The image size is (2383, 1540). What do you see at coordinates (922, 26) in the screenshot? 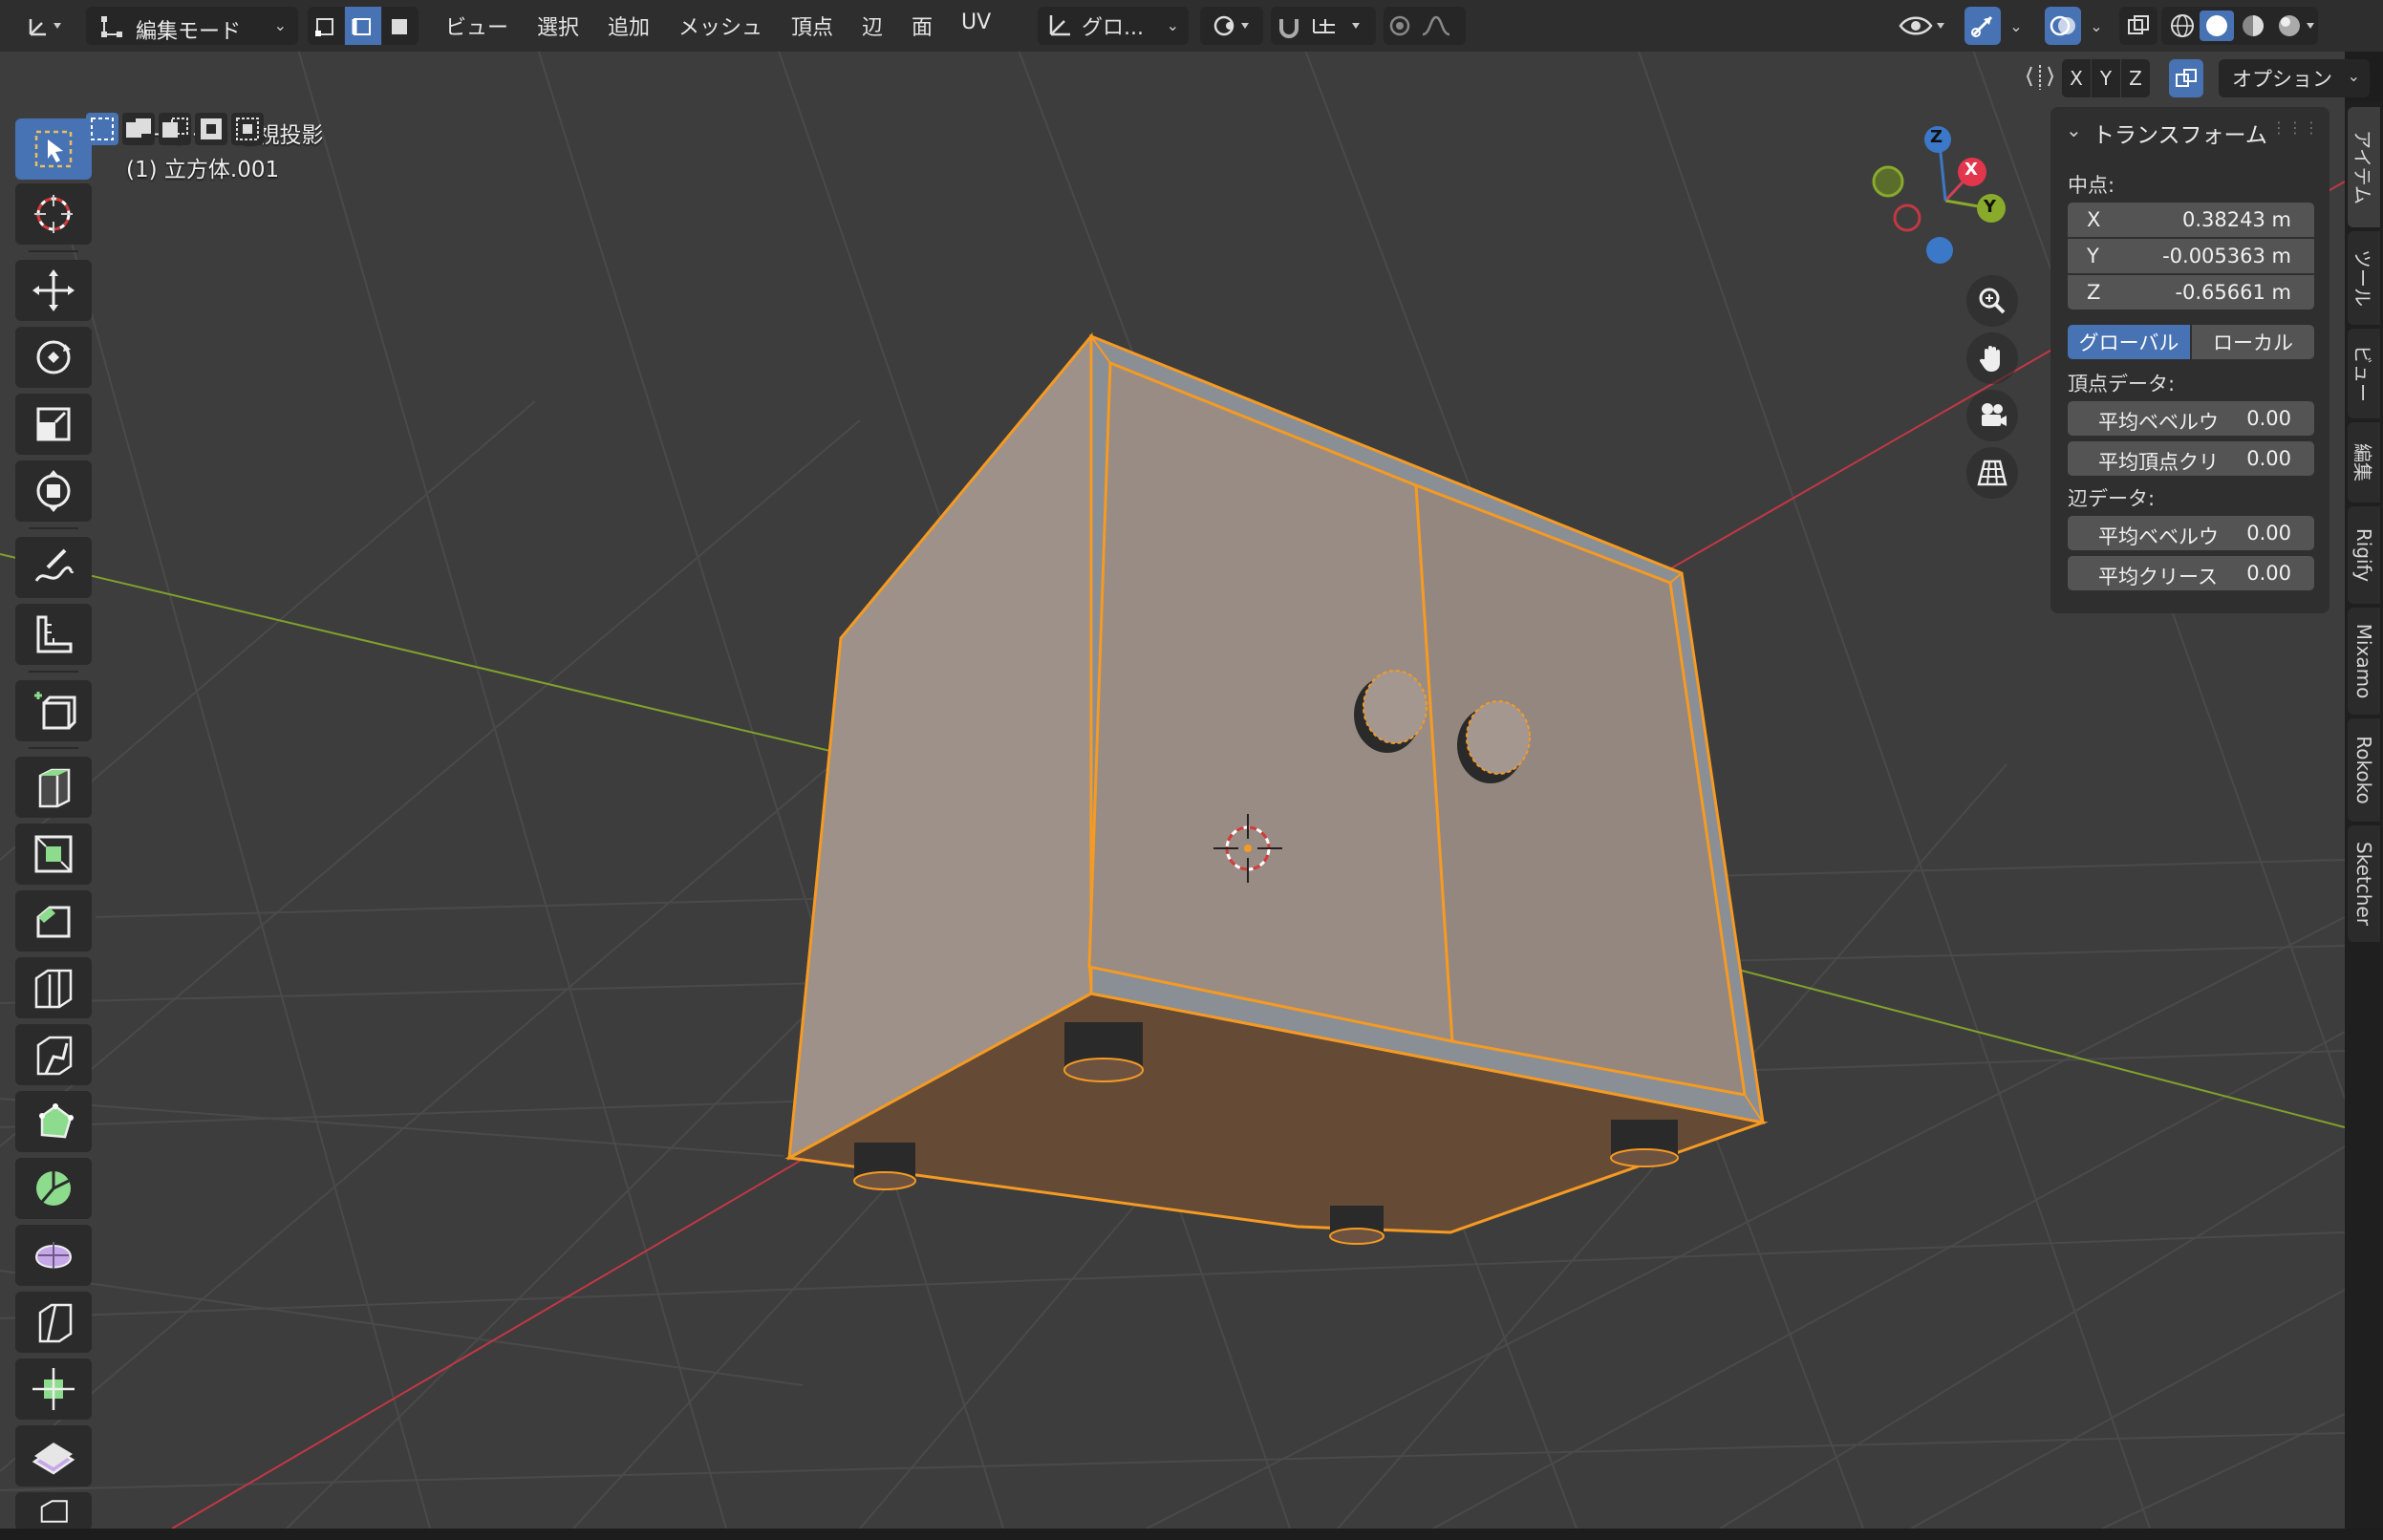
I see `menu-face: 面` at bounding box center [922, 26].